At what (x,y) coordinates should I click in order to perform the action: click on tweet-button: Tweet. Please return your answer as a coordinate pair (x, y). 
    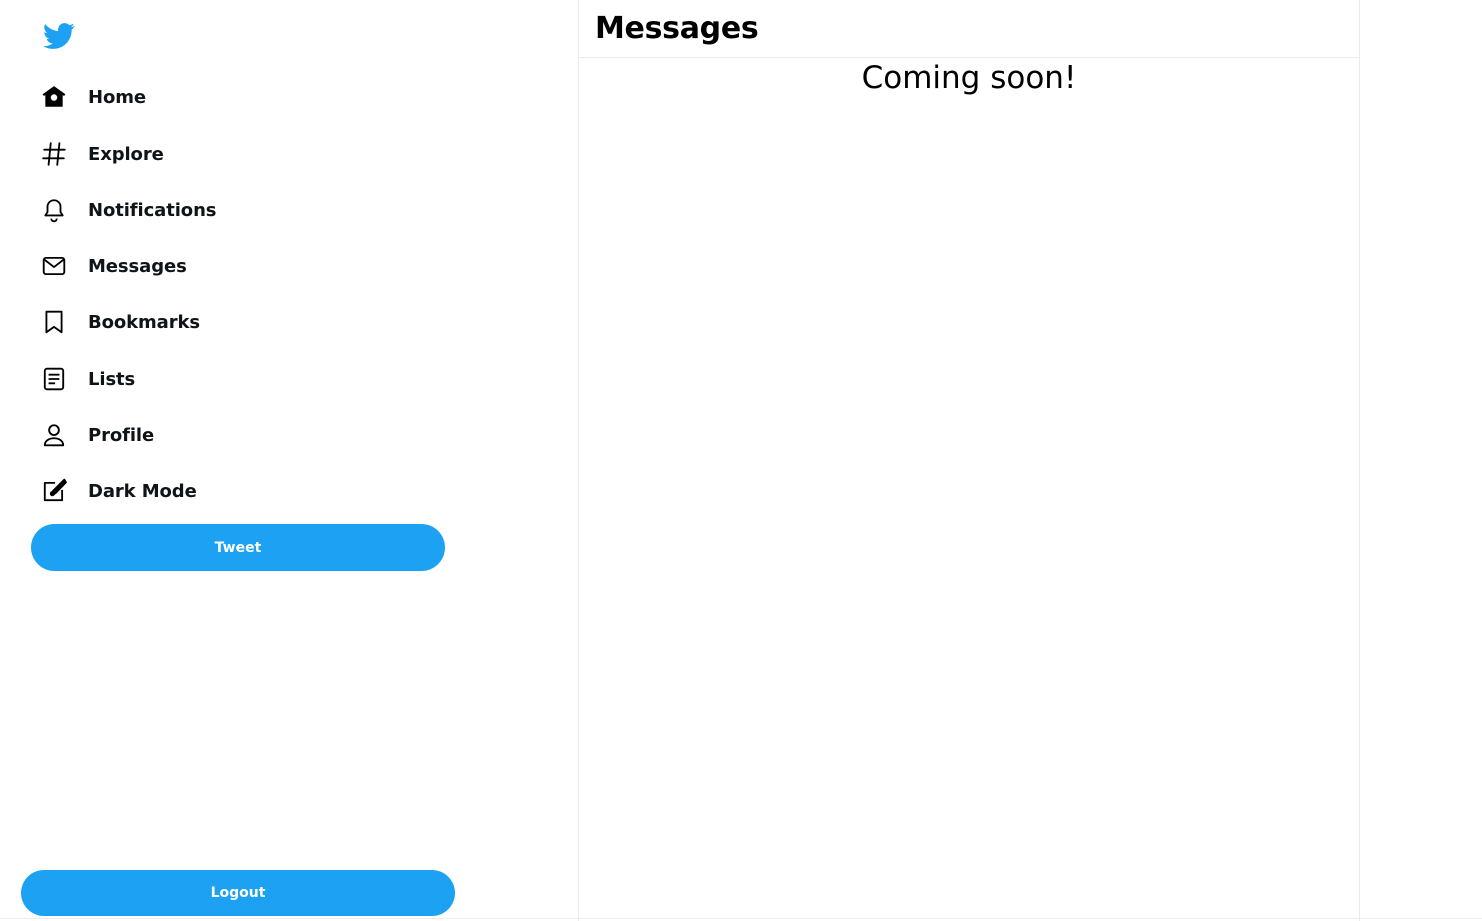
    Looking at the image, I should click on (238, 547).